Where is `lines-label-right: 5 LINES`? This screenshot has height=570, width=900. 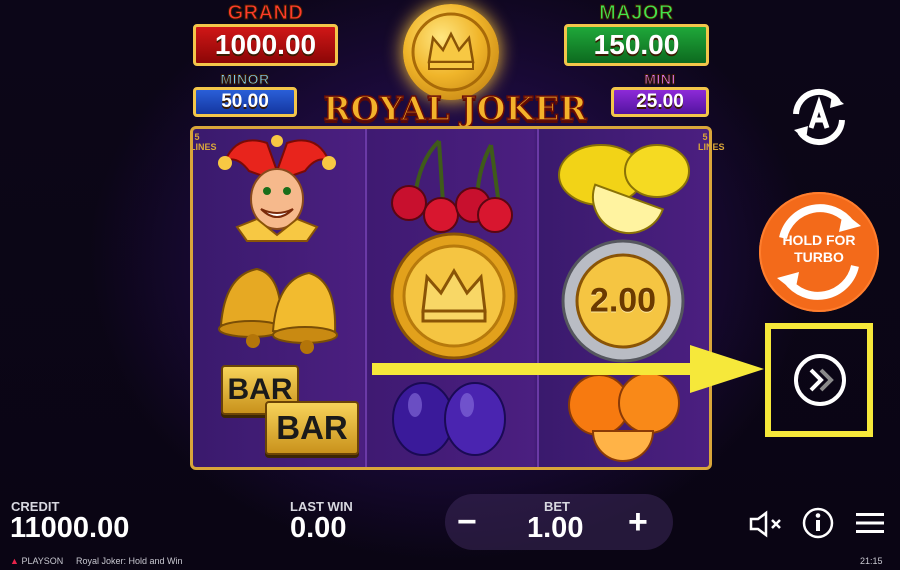
lines-label-right: 5 LINES is located at coordinates (711, 142).